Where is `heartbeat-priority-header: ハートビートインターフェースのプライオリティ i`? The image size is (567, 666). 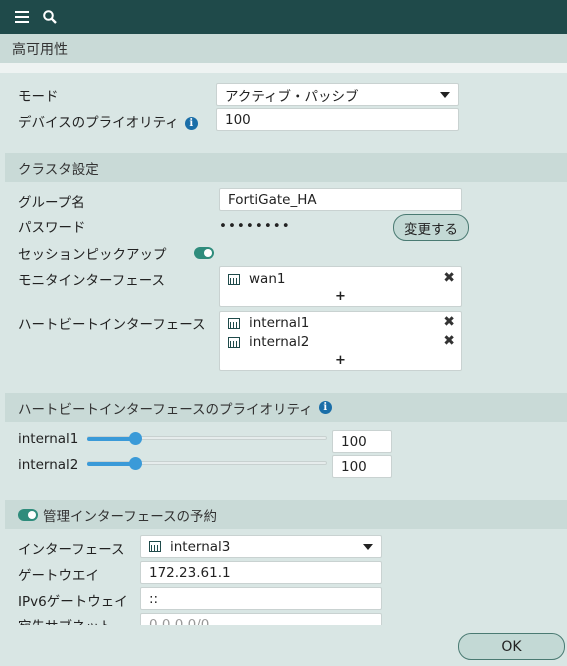 heartbeat-priority-header: ハートビートインターフェースのプライオリティ i is located at coordinates (286, 407).